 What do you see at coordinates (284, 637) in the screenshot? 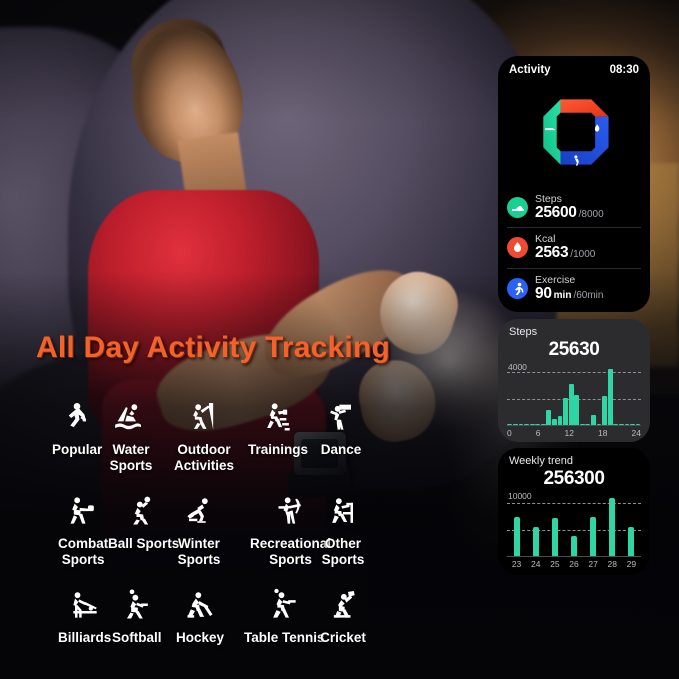
I see `sport-mode-label: Table Tennis` at bounding box center [284, 637].